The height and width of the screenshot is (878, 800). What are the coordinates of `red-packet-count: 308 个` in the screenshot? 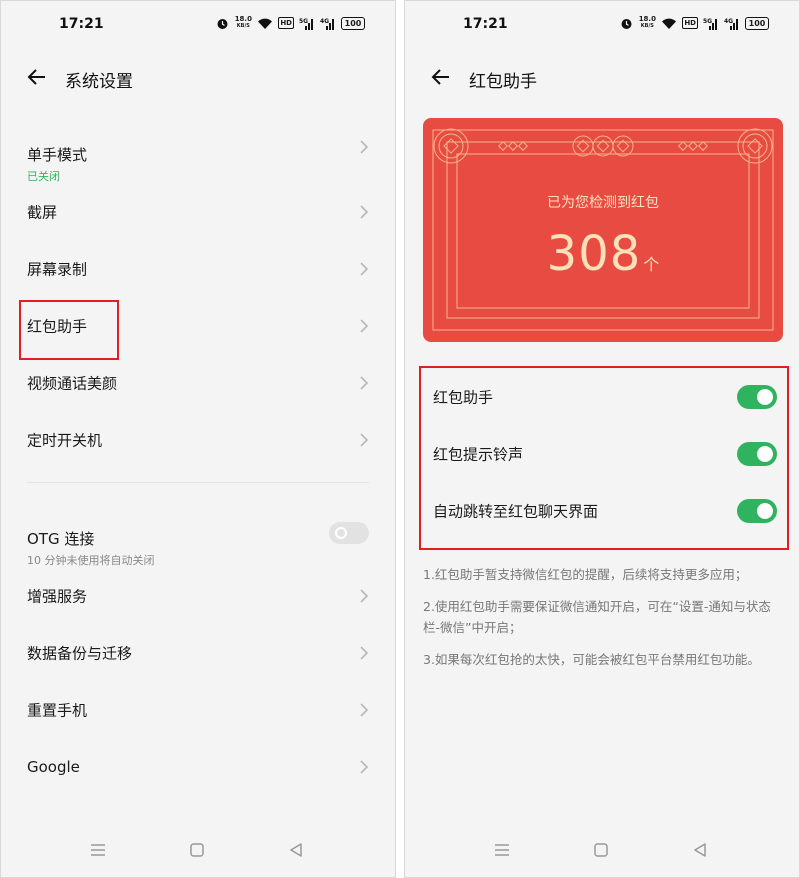 It's located at (603, 254).